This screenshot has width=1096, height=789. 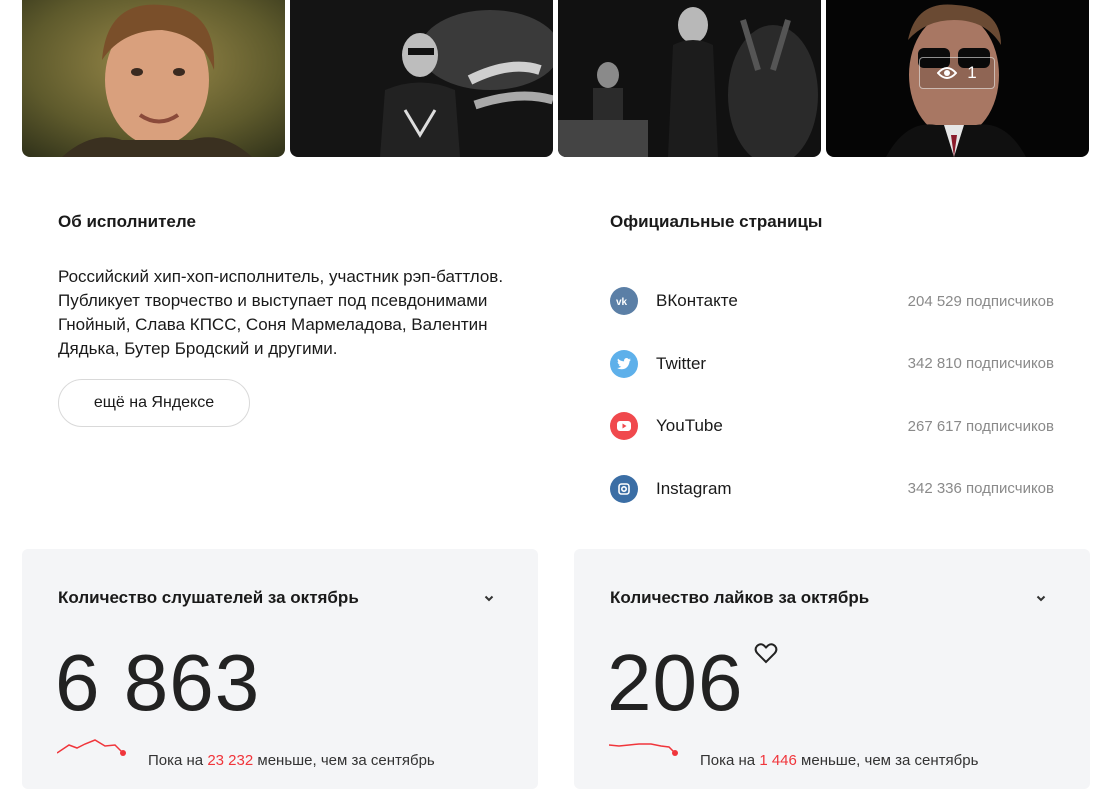 I want to click on instagram-icon, so click(x=624, y=488).